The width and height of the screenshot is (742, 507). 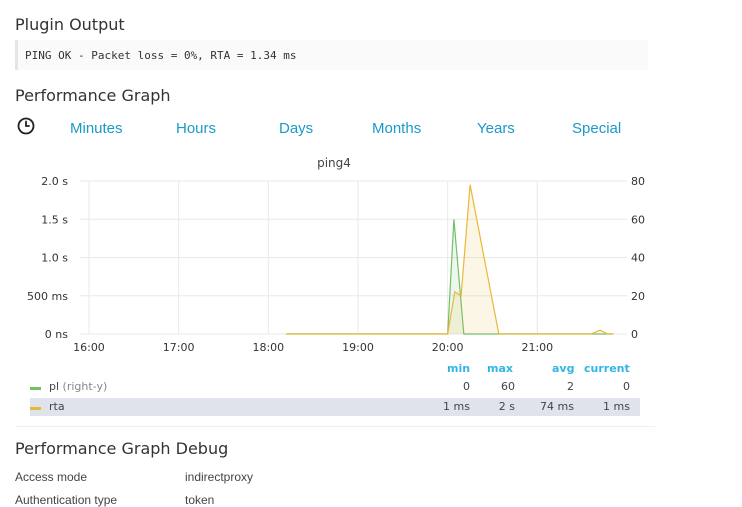 What do you see at coordinates (268, 347) in the screenshot?
I see `x-tick-label: 18:00` at bounding box center [268, 347].